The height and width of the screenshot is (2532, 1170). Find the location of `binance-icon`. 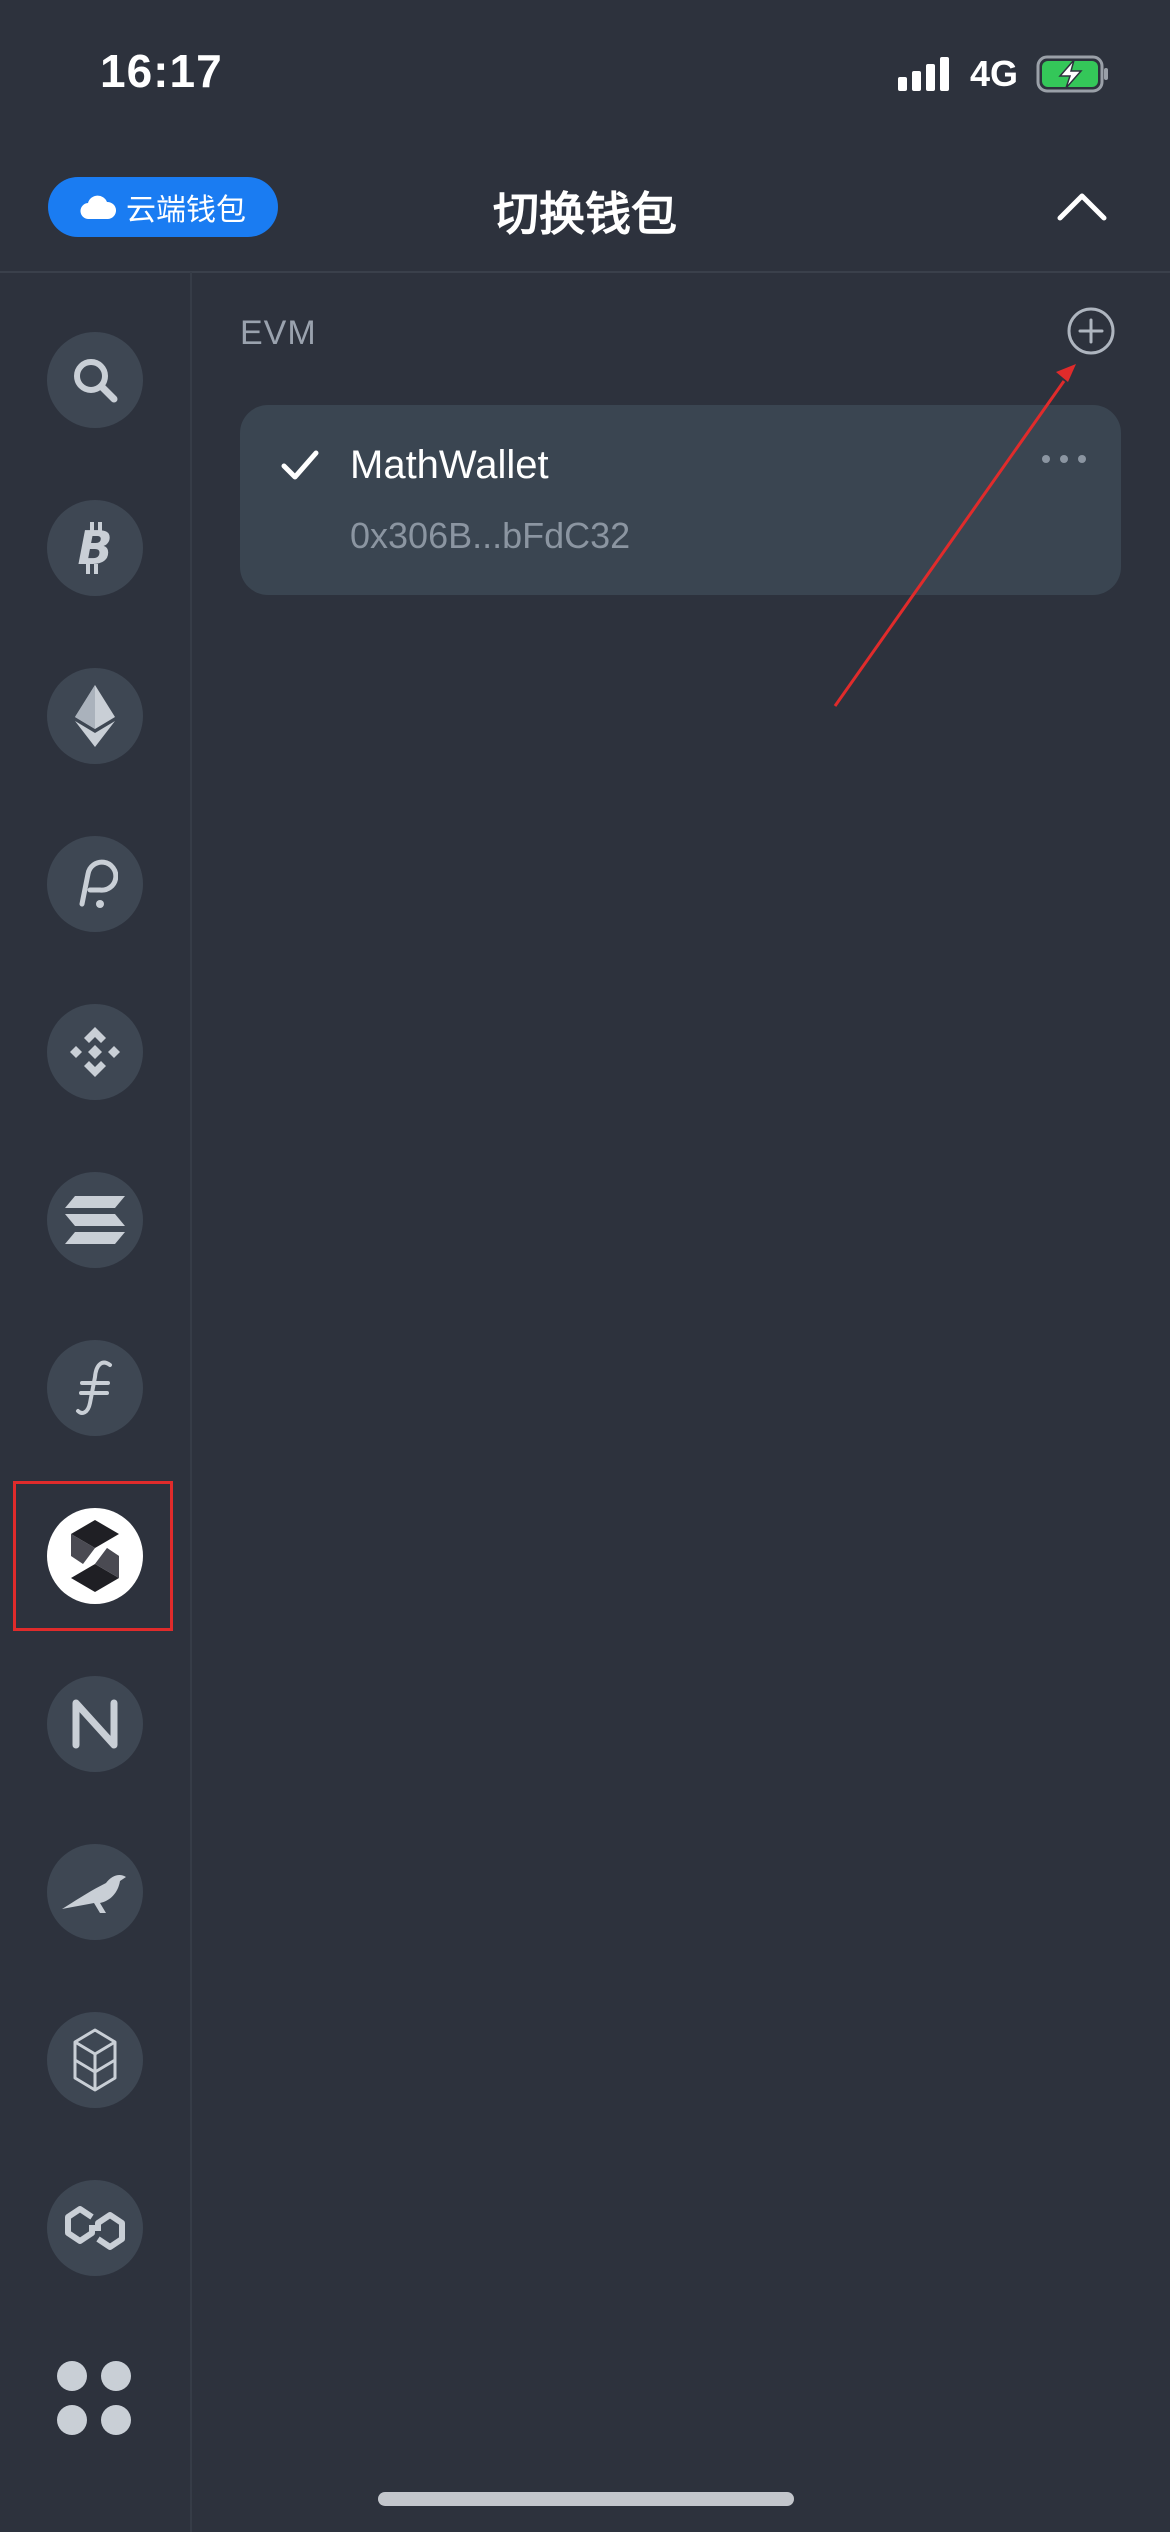

binance-icon is located at coordinates (95, 1052).